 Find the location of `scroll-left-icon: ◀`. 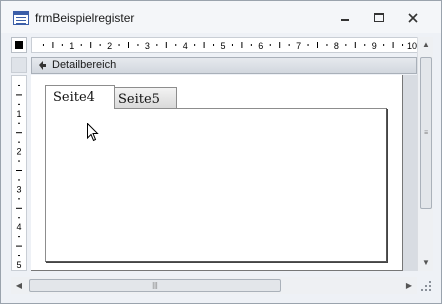

scroll-left-icon: ◀ is located at coordinates (19, 285).